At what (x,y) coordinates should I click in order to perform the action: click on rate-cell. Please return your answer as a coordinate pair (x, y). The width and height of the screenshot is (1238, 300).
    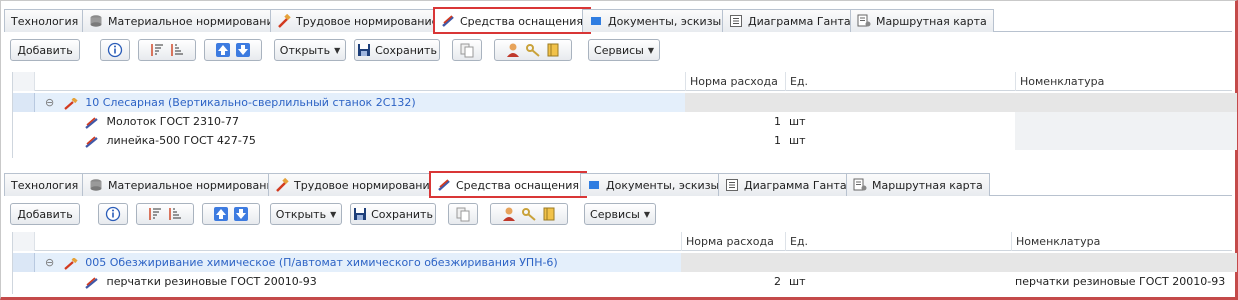
    Looking at the image, I should click on (735, 102).